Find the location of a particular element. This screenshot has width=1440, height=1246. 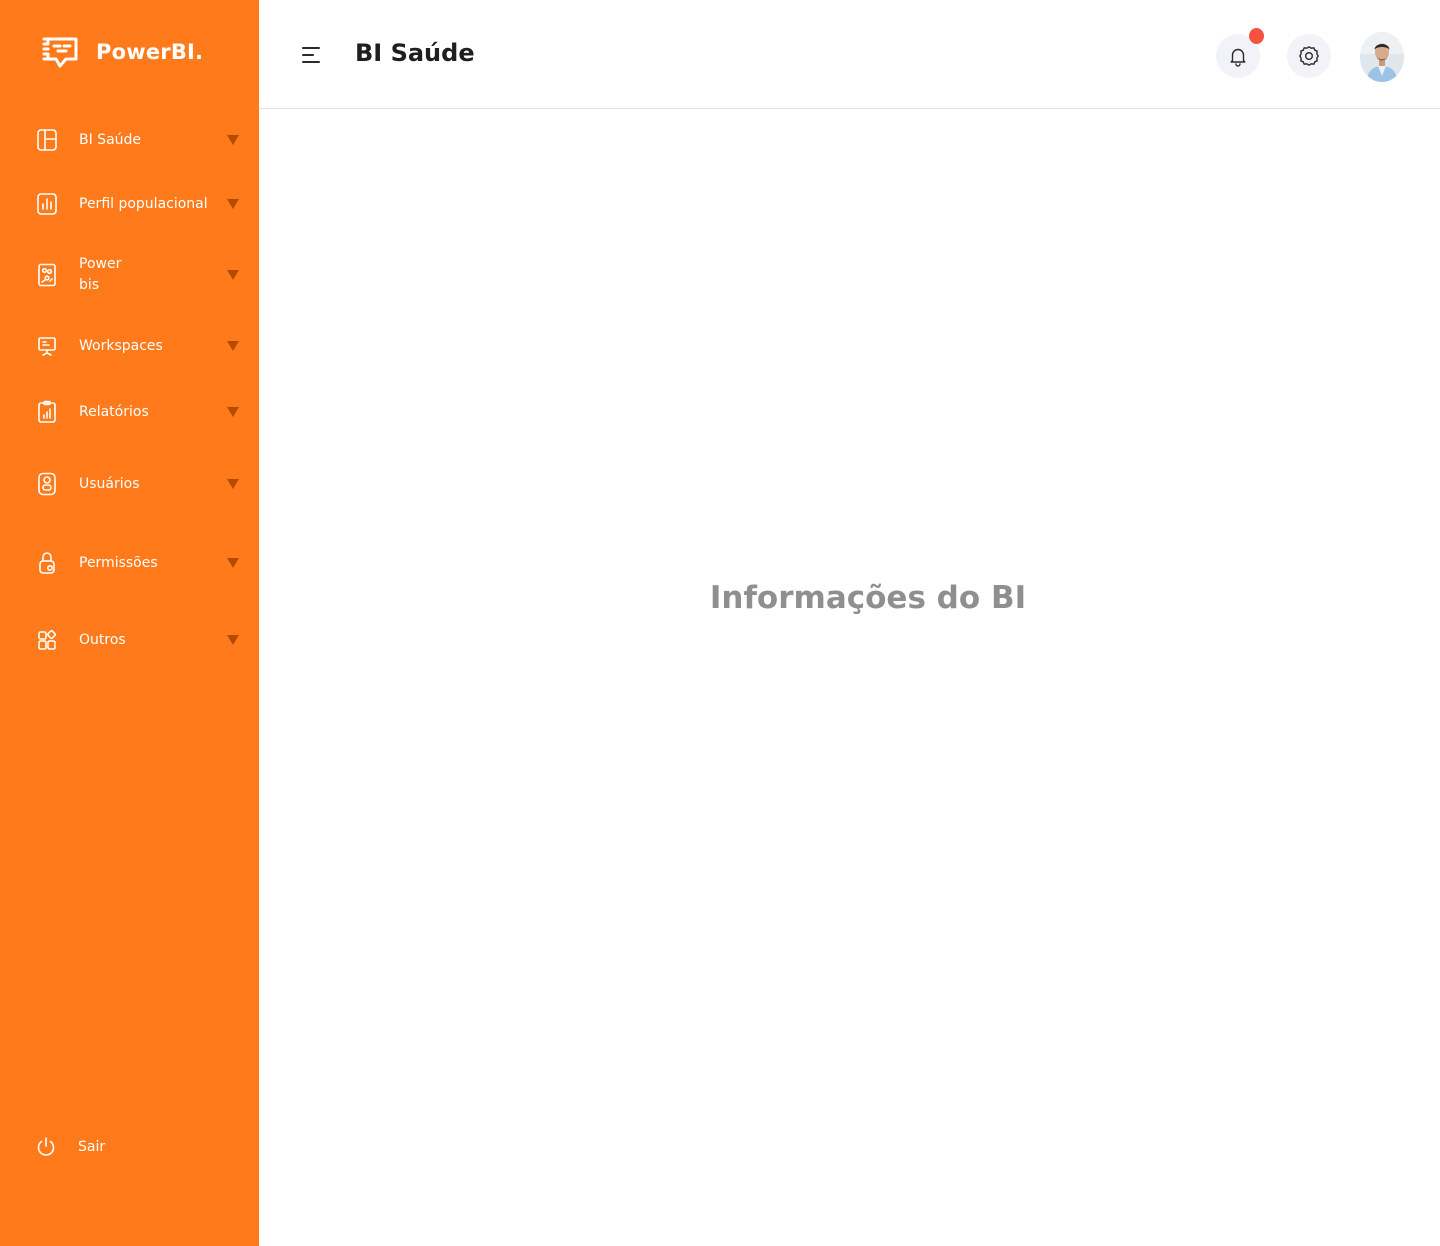

notification-badge is located at coordinates (1256, 36).